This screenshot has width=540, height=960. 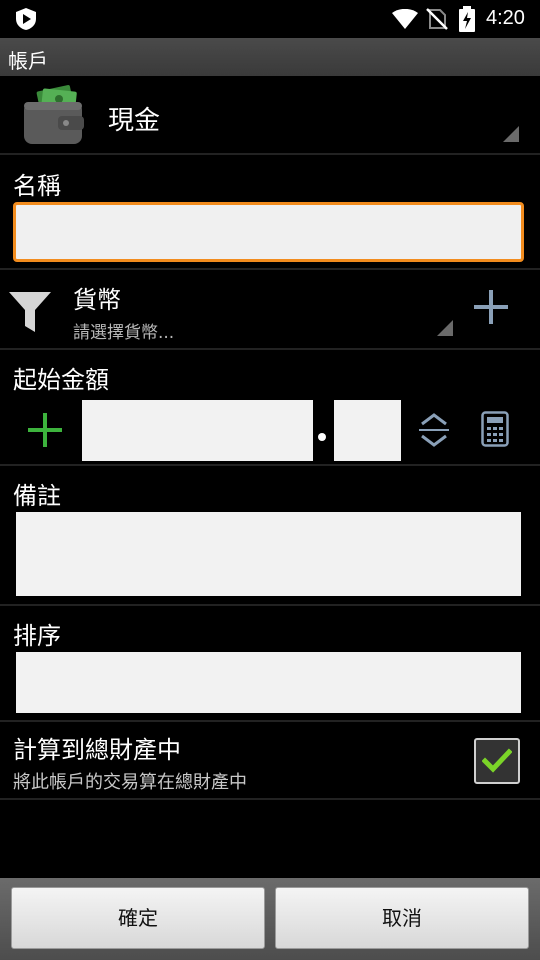 I want to click on decimal-separator, so click(x=322, y=437).